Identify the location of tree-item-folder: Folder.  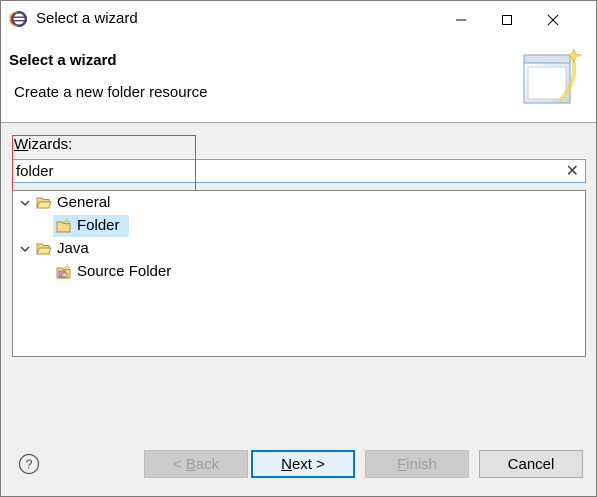
(113, 226).